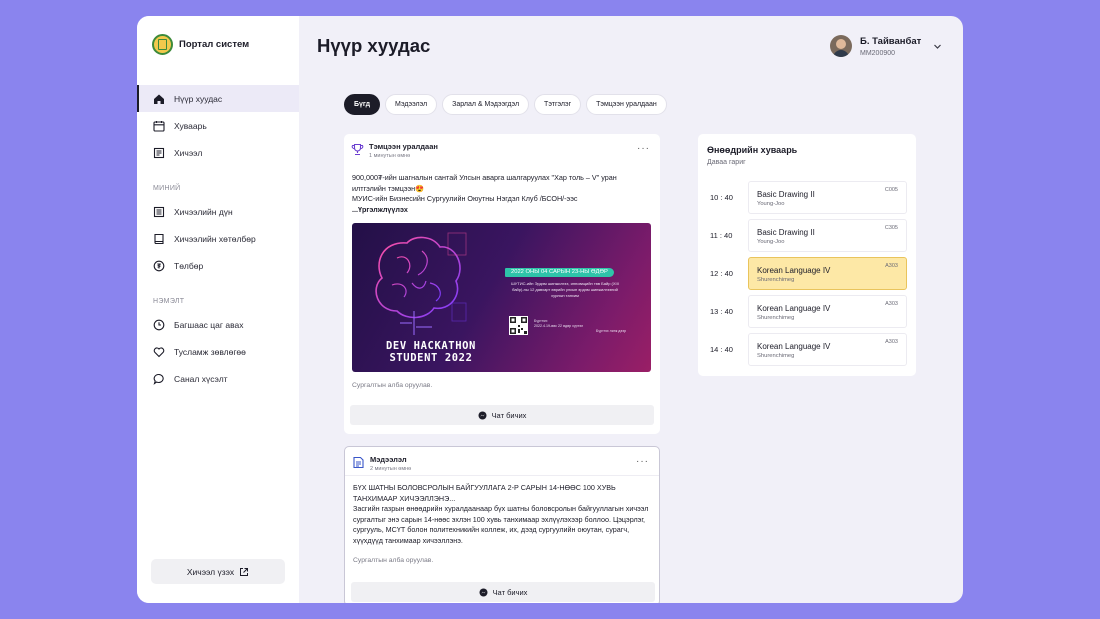 This screenshot has width=1100, height=619. I want to click on room-number: C005, so click(891, 190).